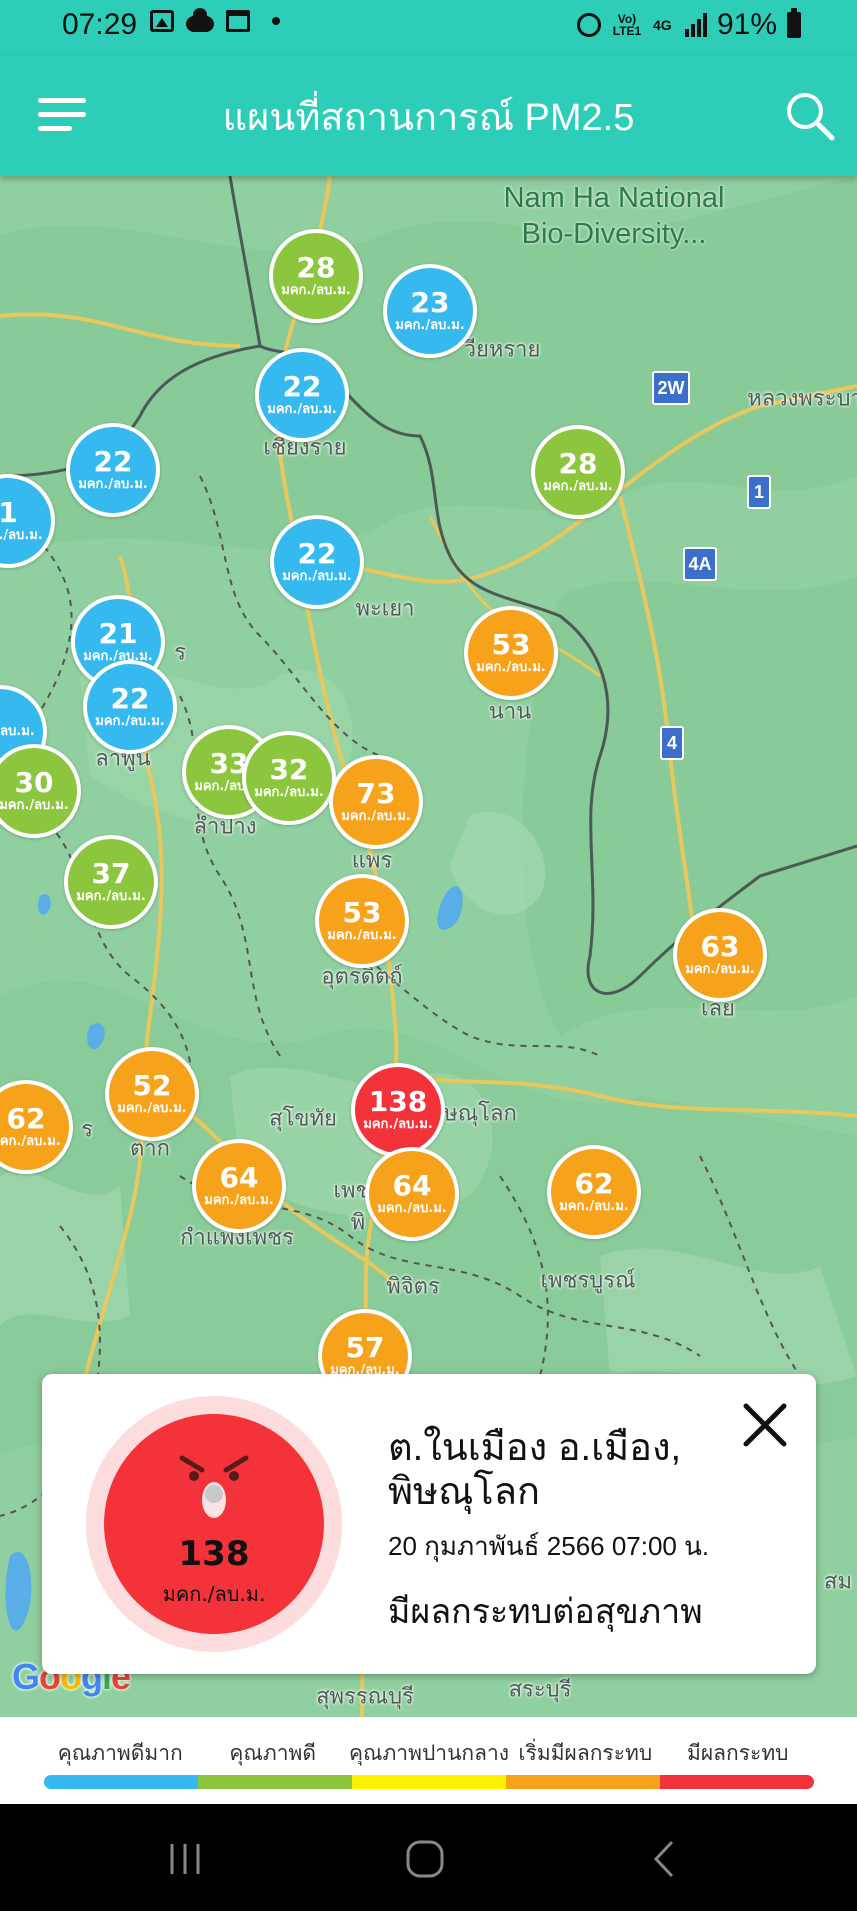 This screenshot has height=1911, width=857. What do you see at coordinates (720, 946) in the screenshot?
I see `aqi-marker-value: 63` at bounding box center [720, 946].